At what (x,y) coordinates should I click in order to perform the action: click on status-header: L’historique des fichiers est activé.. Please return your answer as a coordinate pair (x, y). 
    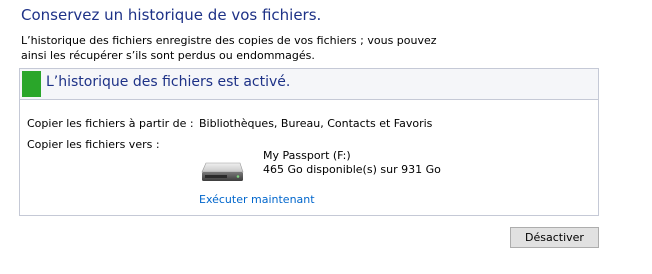
    Looking at the image, I should click on (309, 84).